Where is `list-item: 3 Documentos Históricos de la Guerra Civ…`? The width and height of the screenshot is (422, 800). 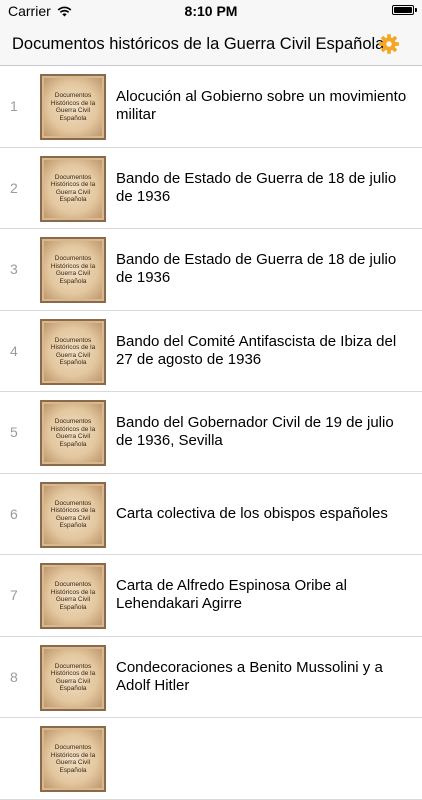
list-item: 3 Documentos Históricos de la Guerra Civ… is located at coordinates (211, 270).